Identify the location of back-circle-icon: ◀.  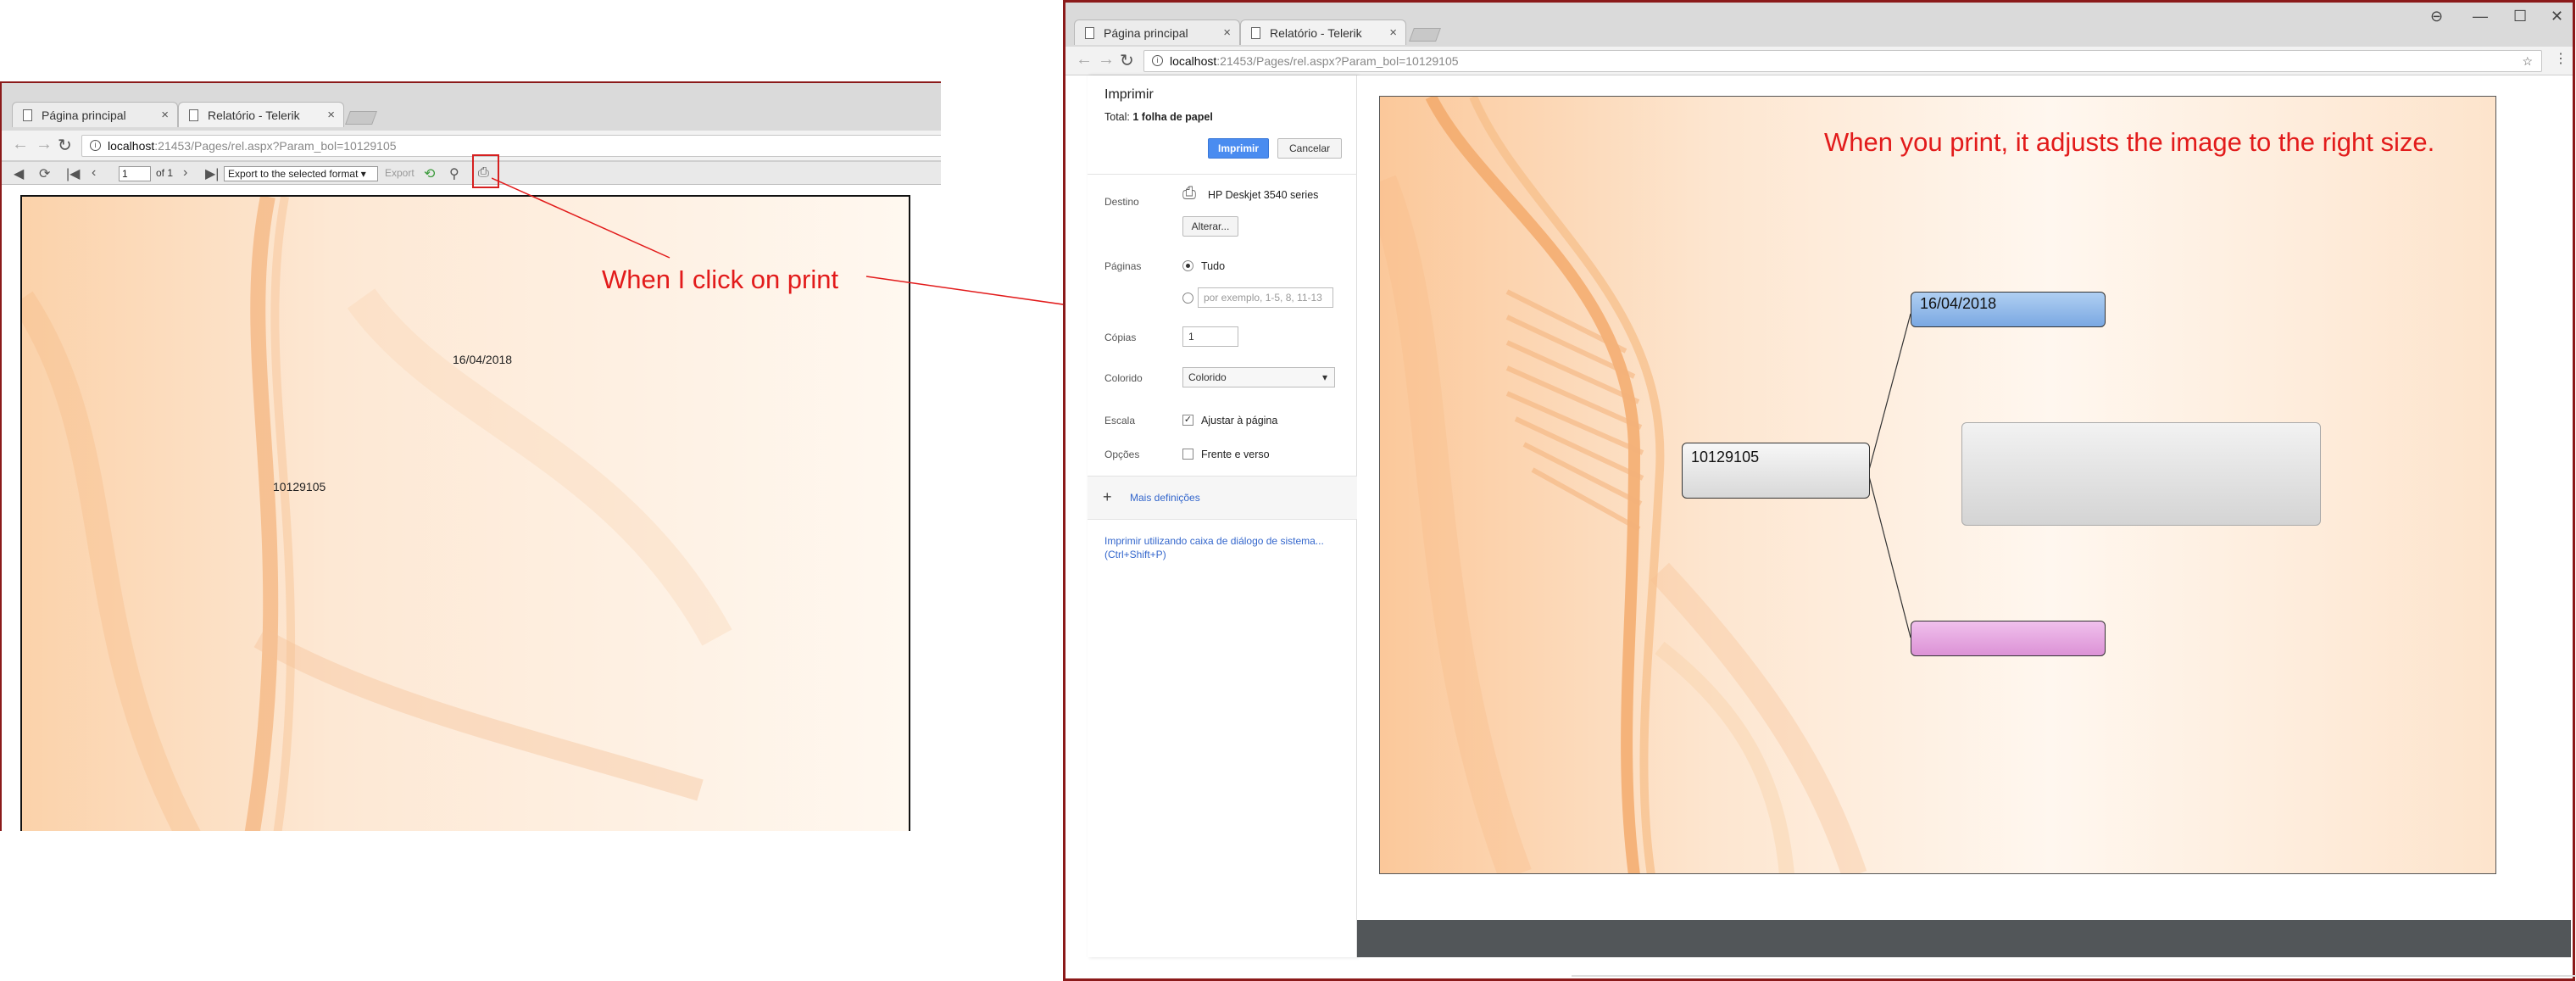
(19, 174).